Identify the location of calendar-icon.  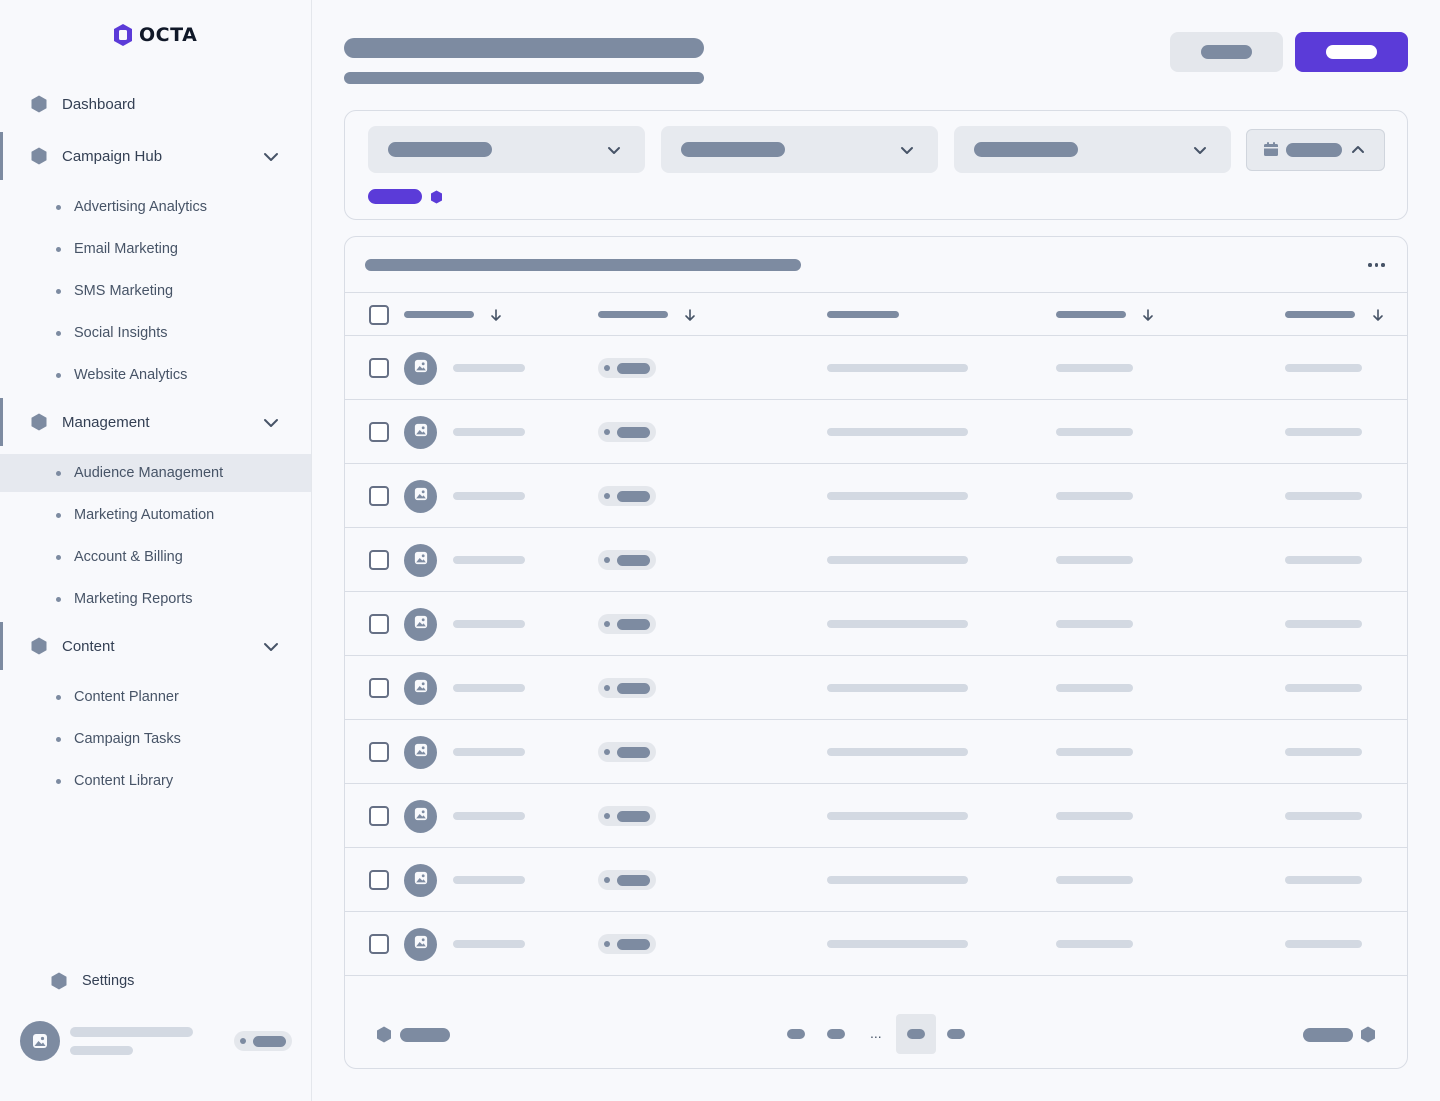
(1271, 149).